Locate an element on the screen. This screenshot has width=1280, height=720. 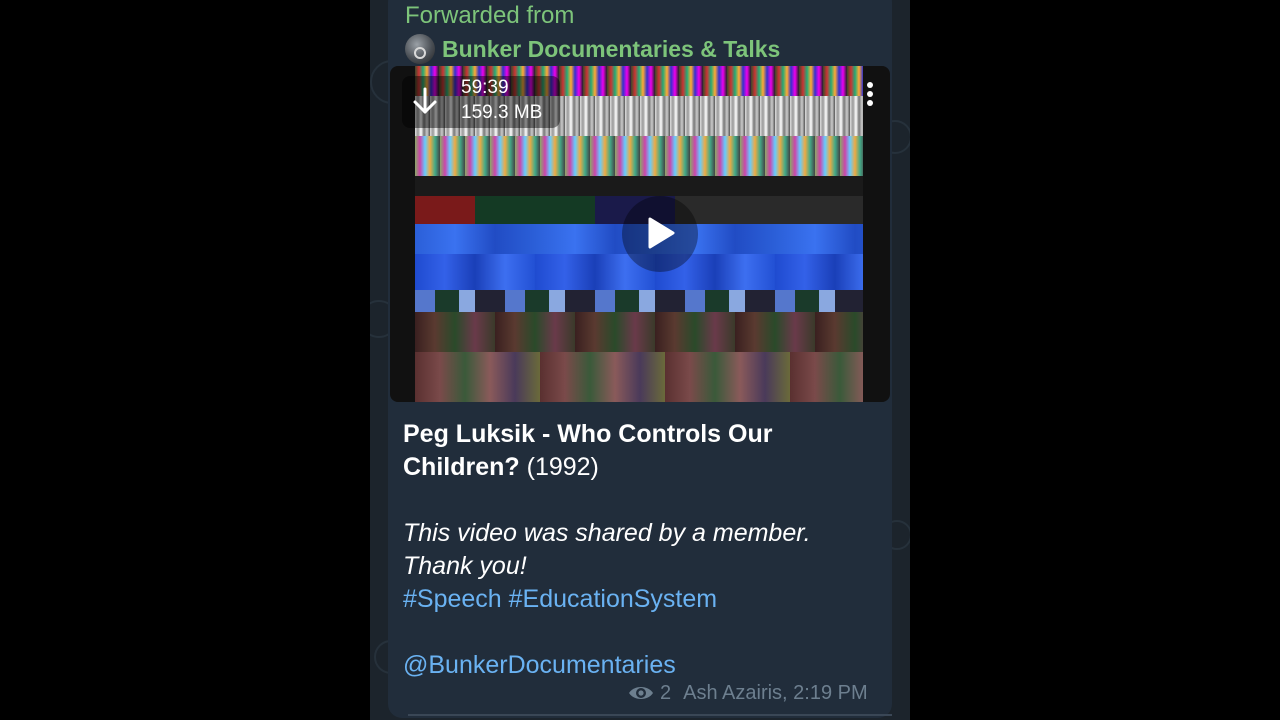
author-timestamp: Ash Azairis, 2:19 PM is located at coordinates (775, 692).